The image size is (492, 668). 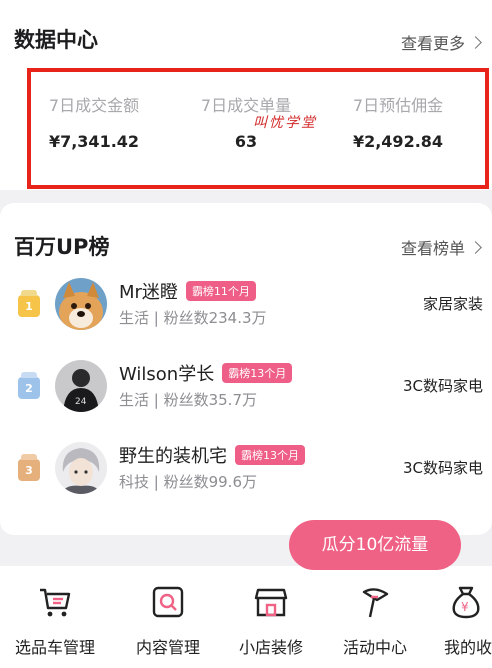 I want to click on view-ranking-link: 查看榜单, so click(x=441, y=247).